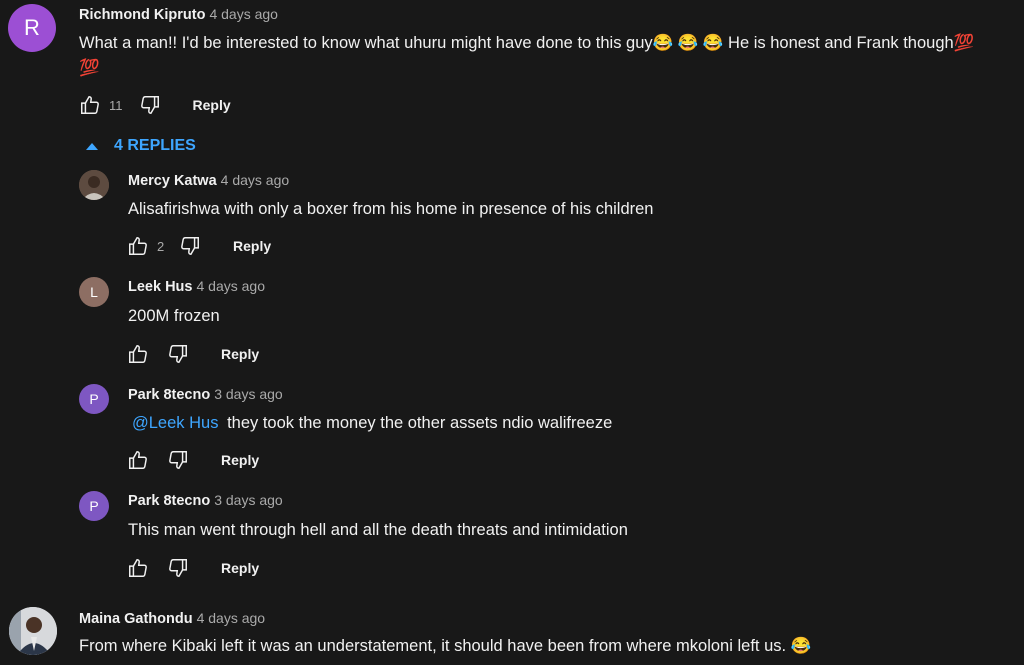 This screenshot has height=665, width=1024. What do you see at coordinates (175, 423) in the screenshot?
I see `user-mention-link: @Leek Hus` at bounding box center [175, 423].